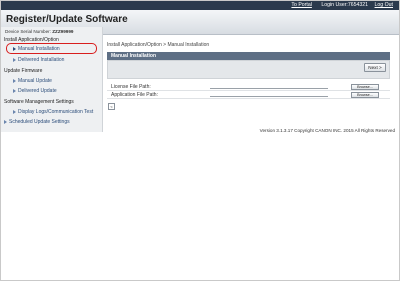  Describe the element at coordinates (248, 69) in the screenshot. I see `panel-toolbar` at that location.